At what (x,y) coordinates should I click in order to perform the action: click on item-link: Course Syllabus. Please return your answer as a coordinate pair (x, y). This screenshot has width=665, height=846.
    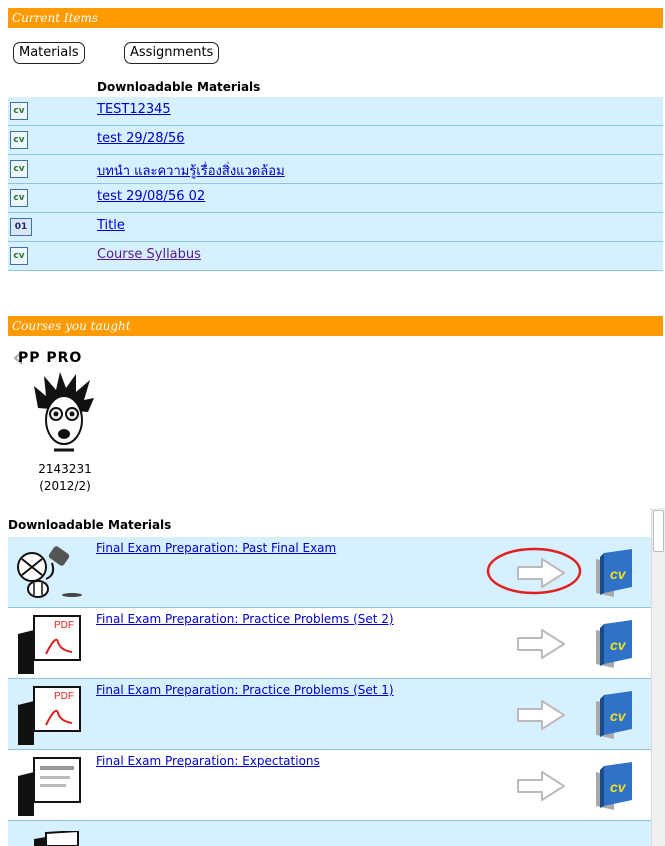
    Looking at the image, I should click on (149, 254).